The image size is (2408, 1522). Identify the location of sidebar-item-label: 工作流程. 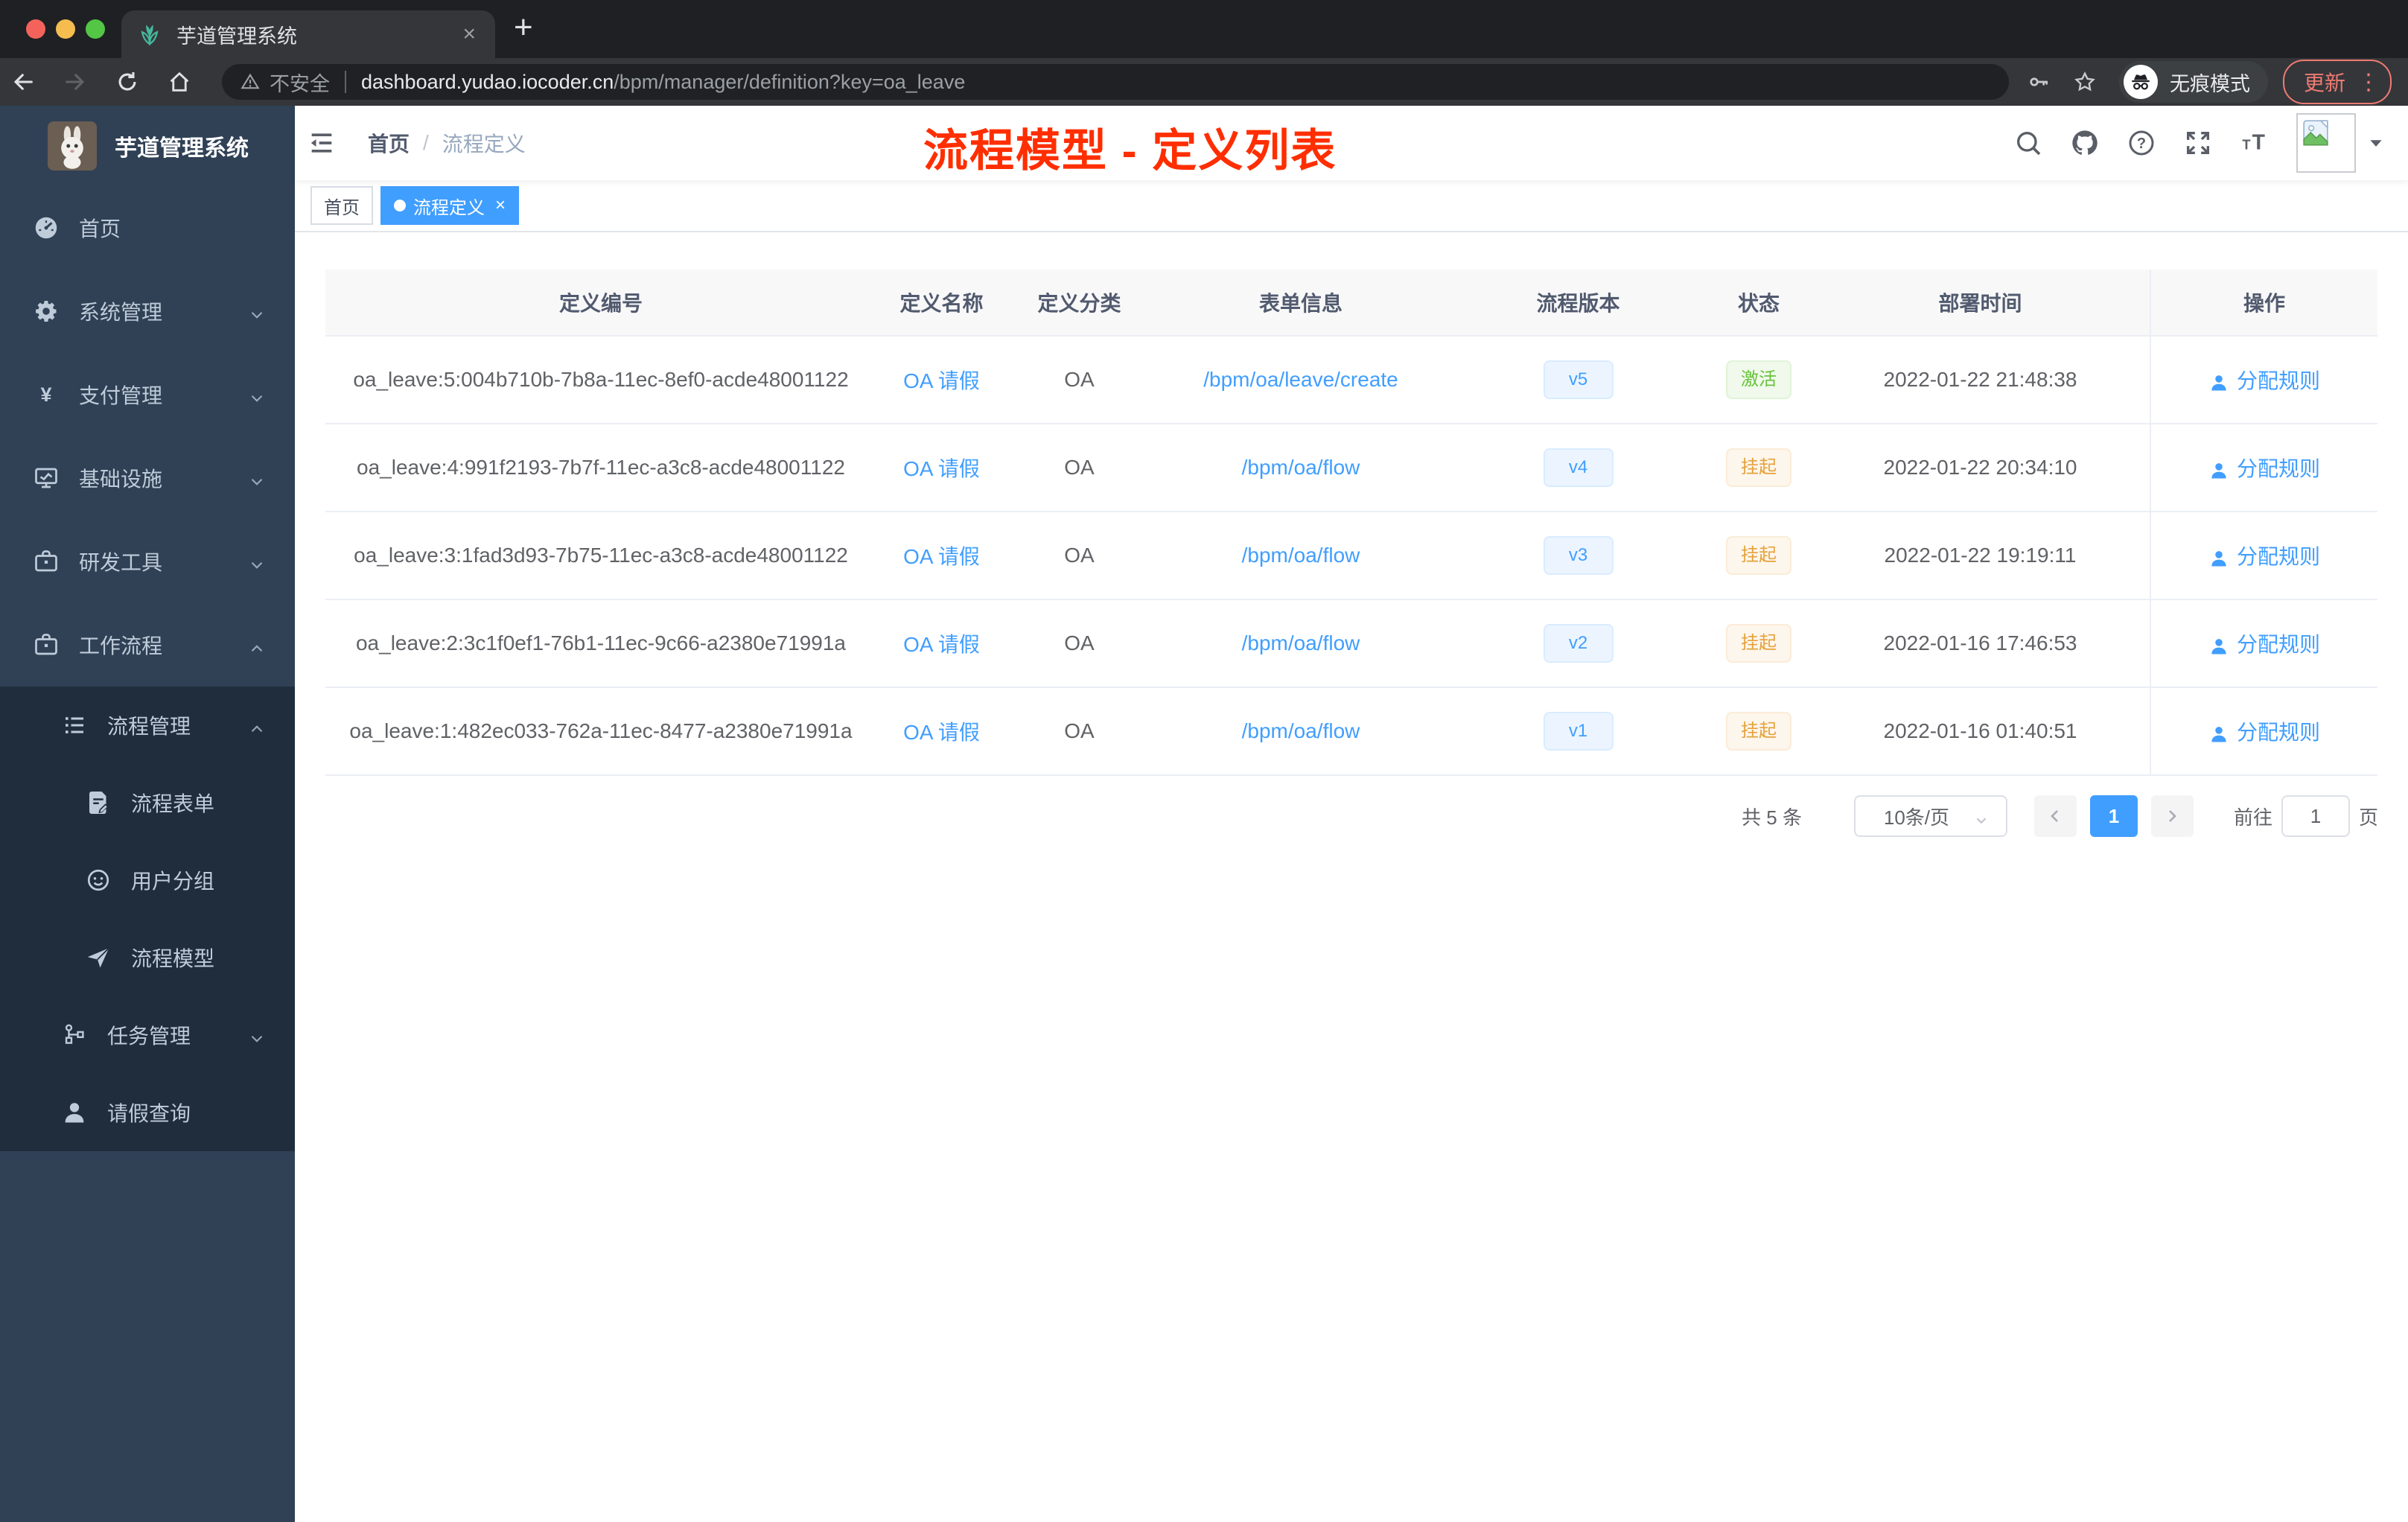
(121, 645).